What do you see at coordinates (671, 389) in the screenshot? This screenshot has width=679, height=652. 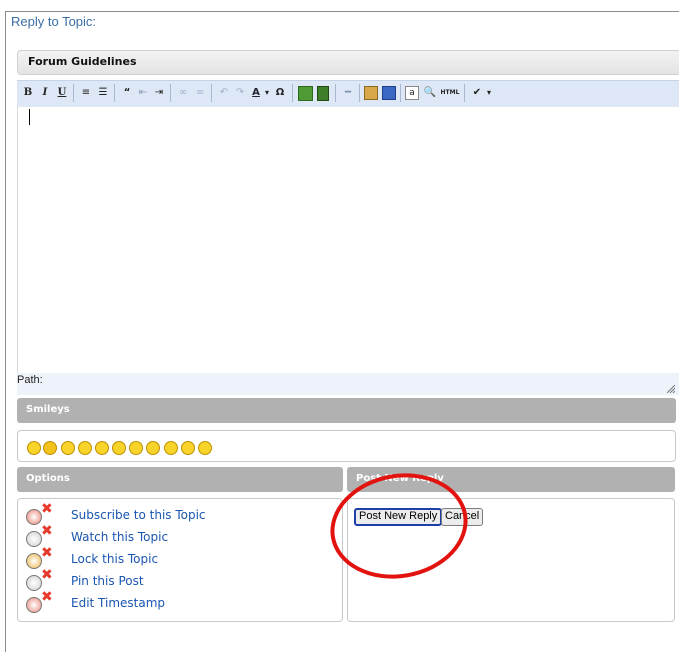 I see `resize-grip-icon` at bounding box center [671, 389].